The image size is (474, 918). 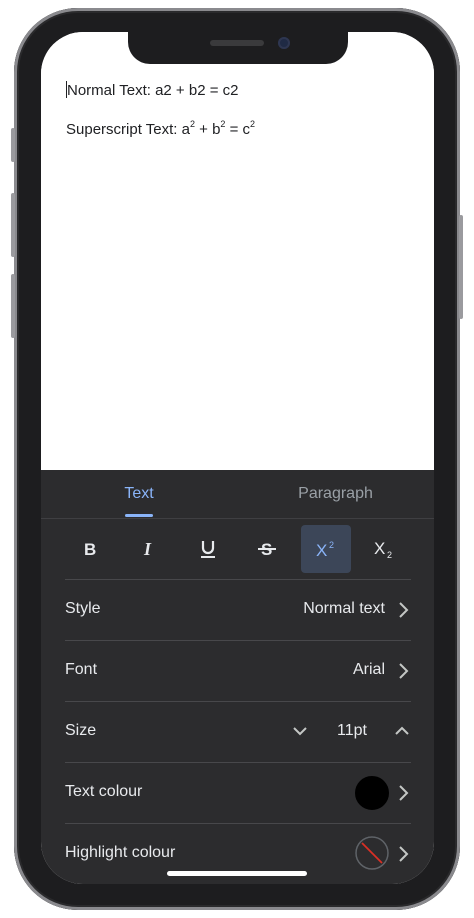 I want to click on subscript-button: X 2, so click(x=384, y=549).